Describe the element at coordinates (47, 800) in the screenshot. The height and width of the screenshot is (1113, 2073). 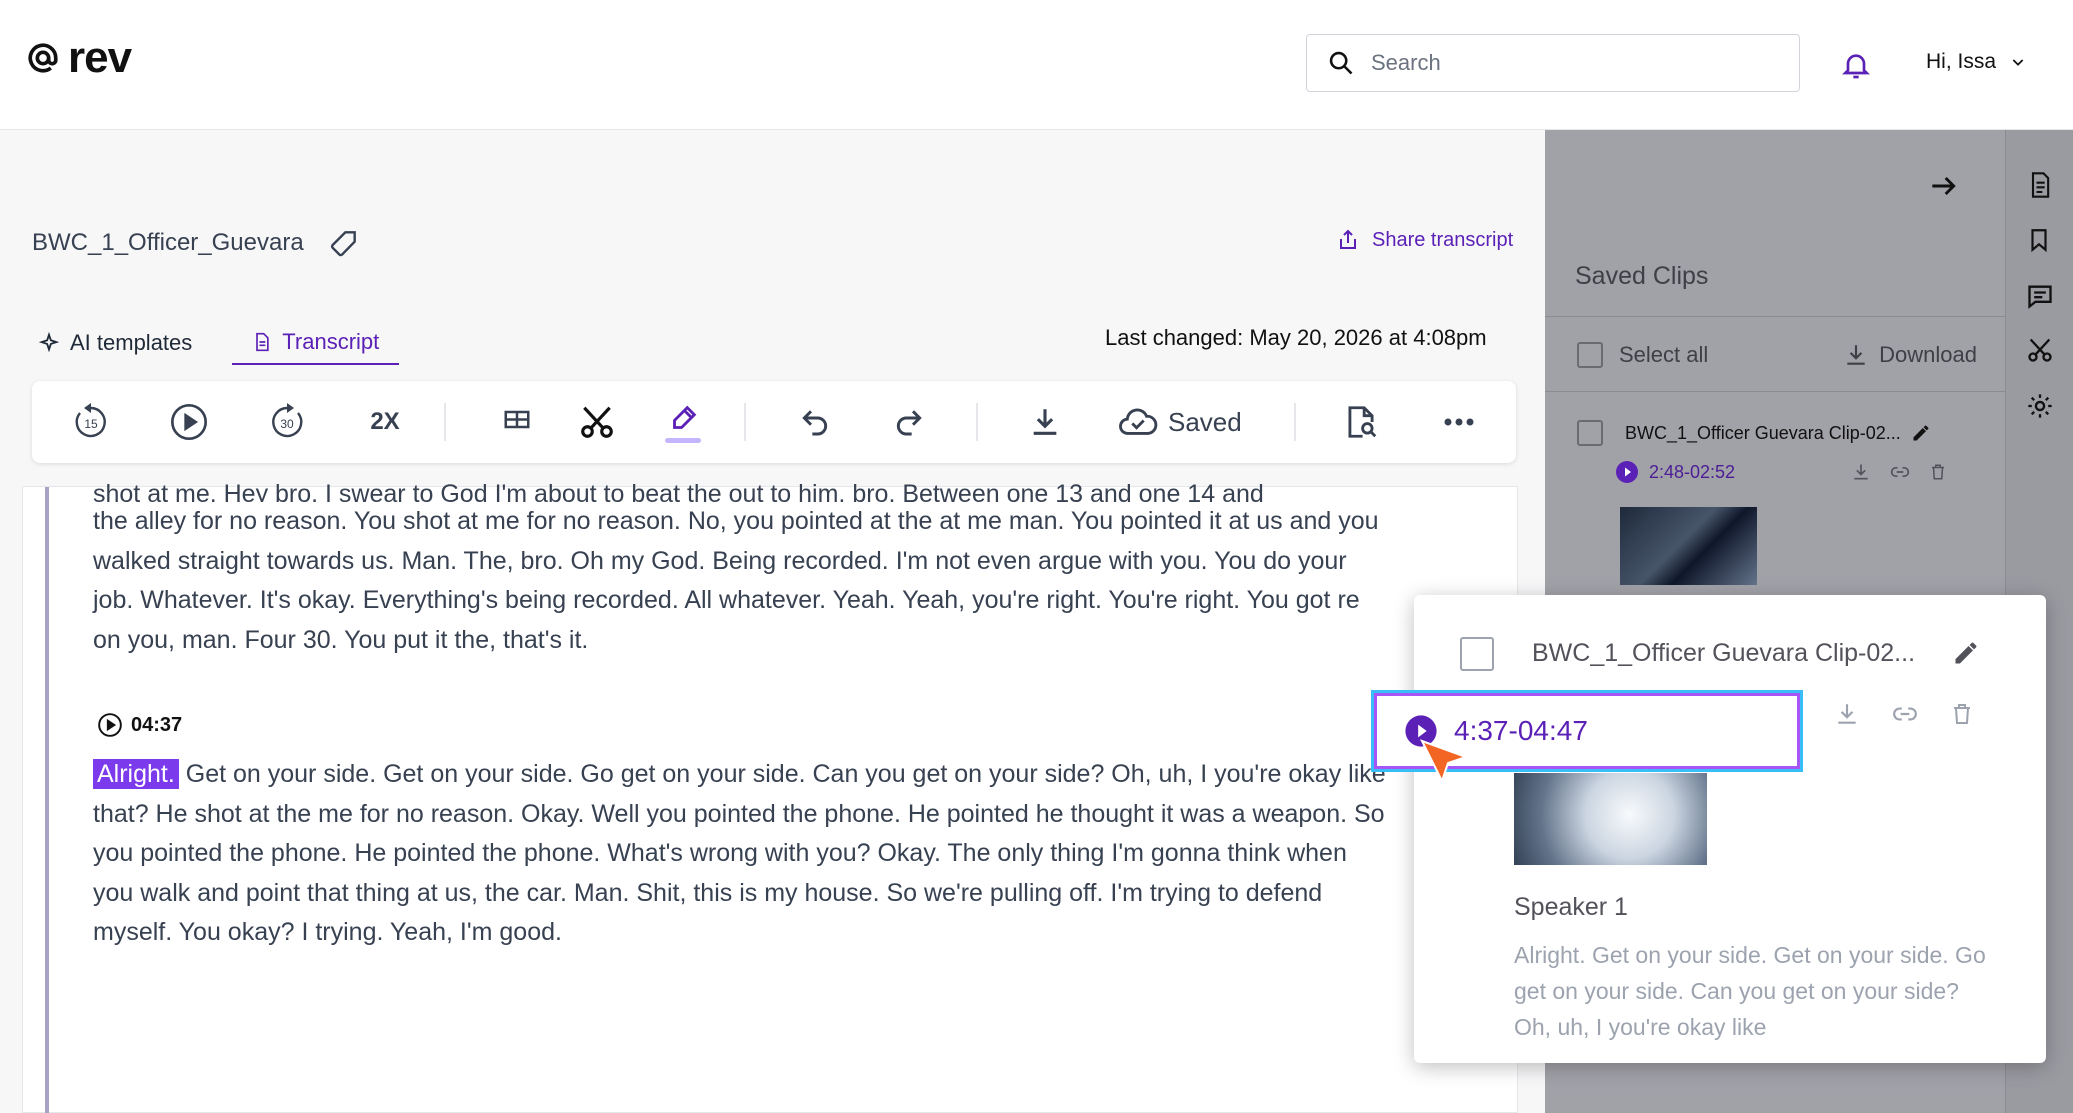
I see `speaker-rail` at that location.